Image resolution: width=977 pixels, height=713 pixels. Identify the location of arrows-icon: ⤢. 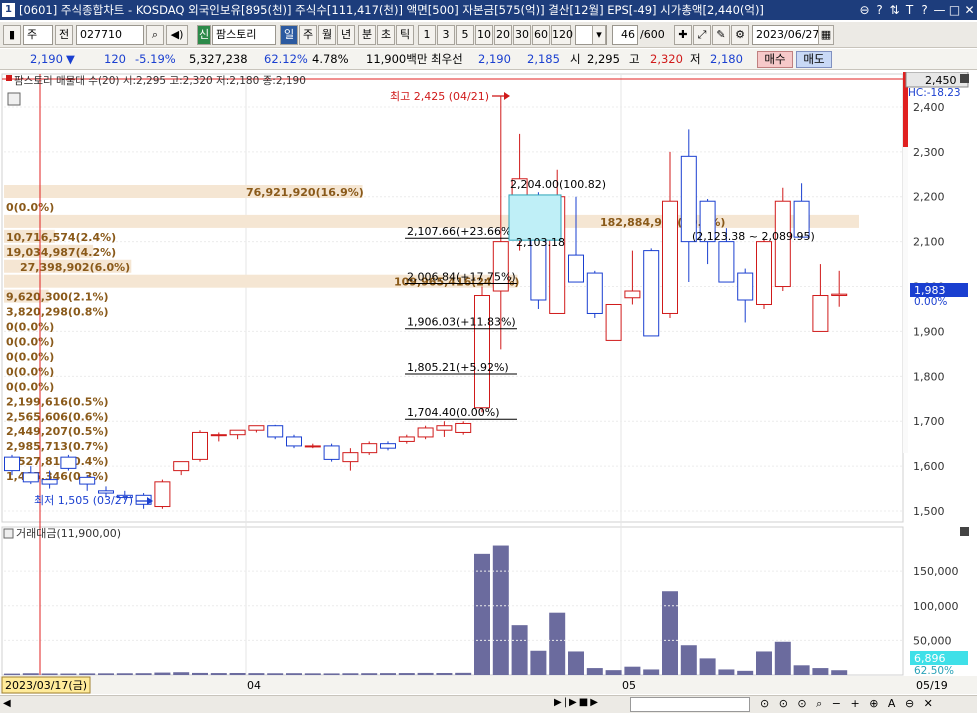
(702, 35).